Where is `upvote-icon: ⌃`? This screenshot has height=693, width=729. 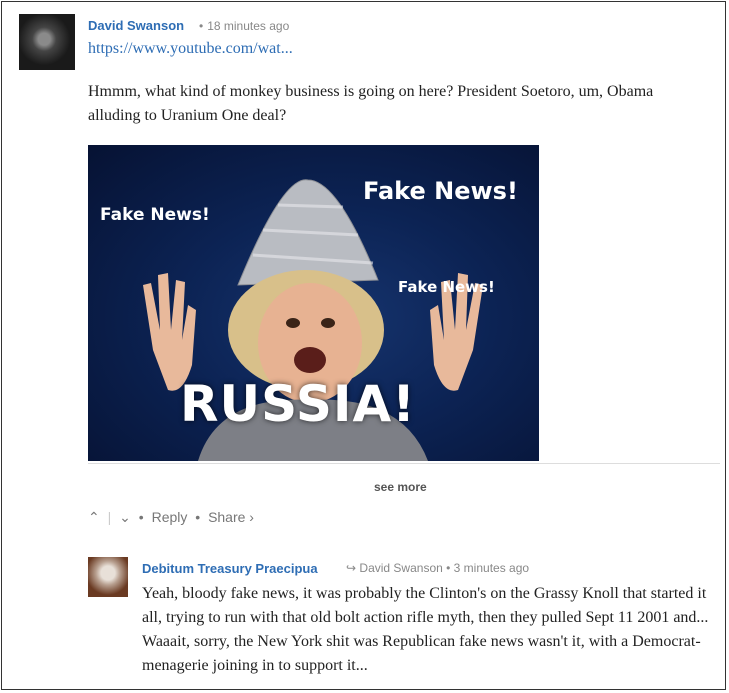 upvote-icon: ⌃ is located at coordinates (94, 517).